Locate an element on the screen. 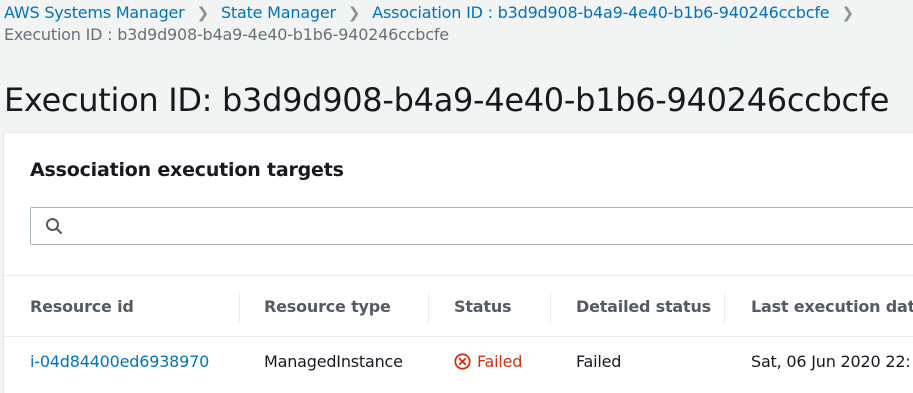  resource-id-link: i-04d84400ed6938970 is located at coordinates (119, 362).